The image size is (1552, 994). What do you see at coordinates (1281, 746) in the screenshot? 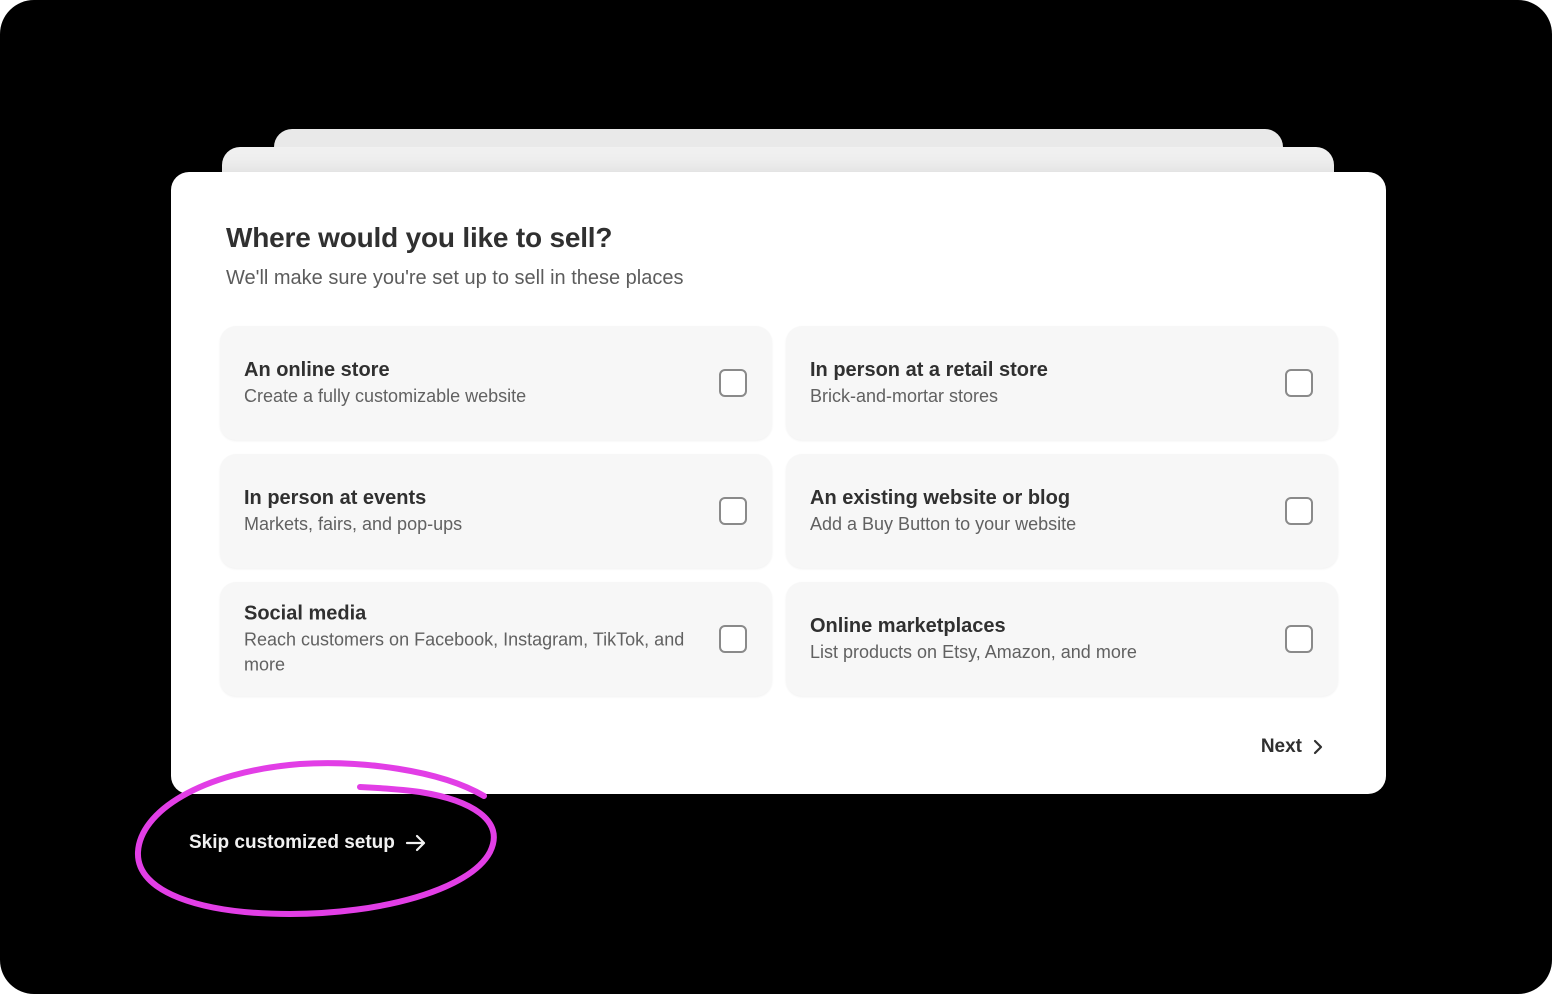
I see `next-label: Next` at bounding box center [1281, 746].